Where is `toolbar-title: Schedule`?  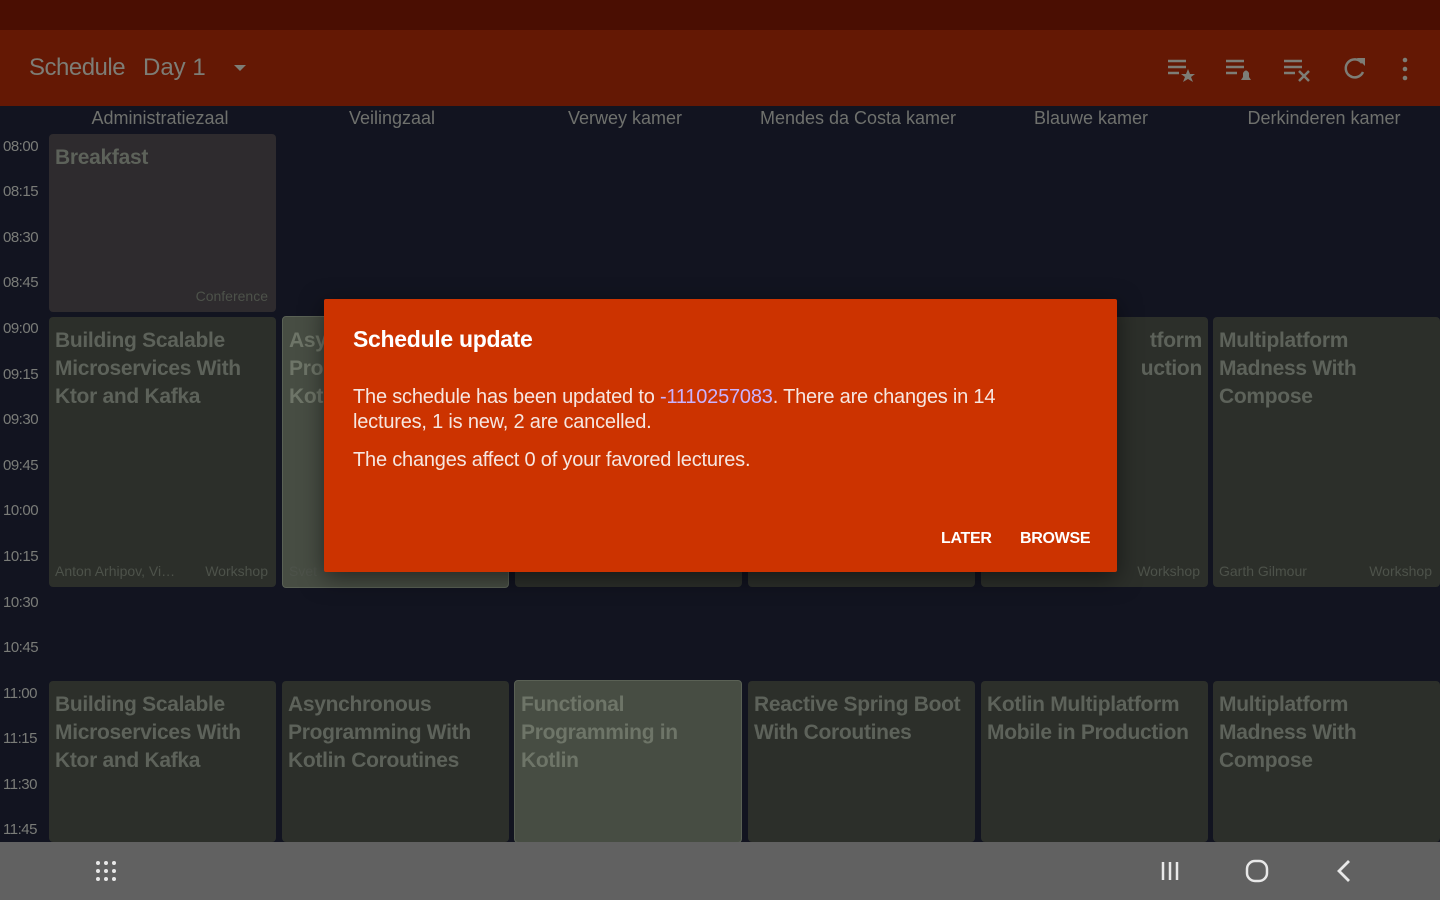
toolbar-title: Schedule is located at coordinates (77, 67).